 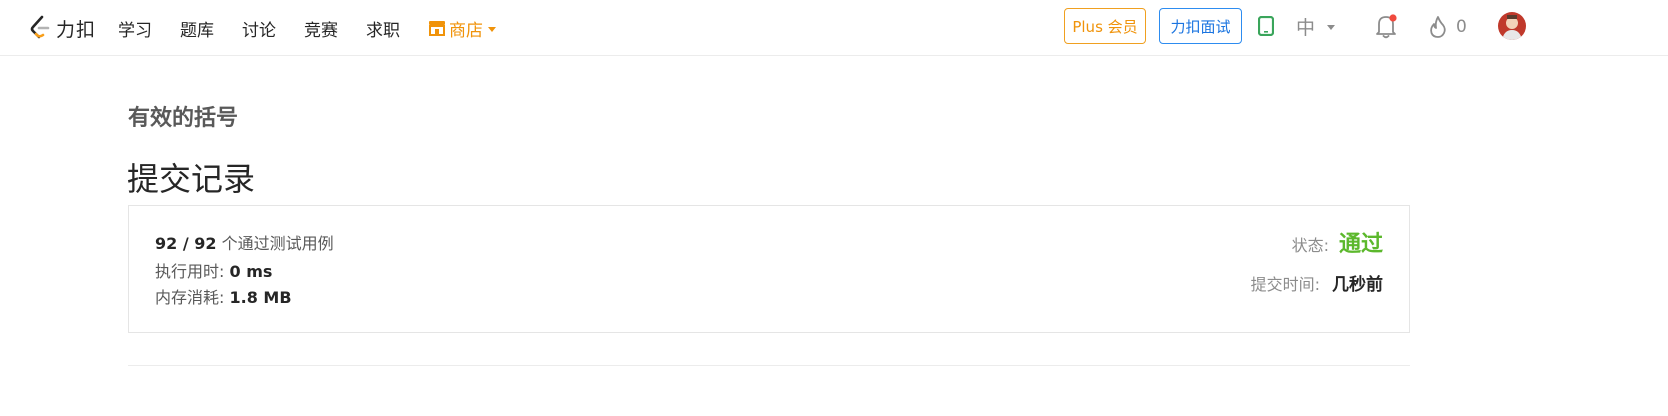 I want to click on status-badge: 通过, so click(x=1360, y=244).